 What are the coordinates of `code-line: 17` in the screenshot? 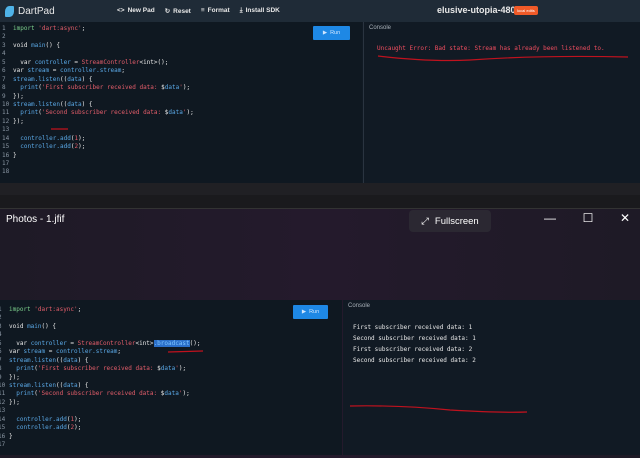 It's located at (100, 445).